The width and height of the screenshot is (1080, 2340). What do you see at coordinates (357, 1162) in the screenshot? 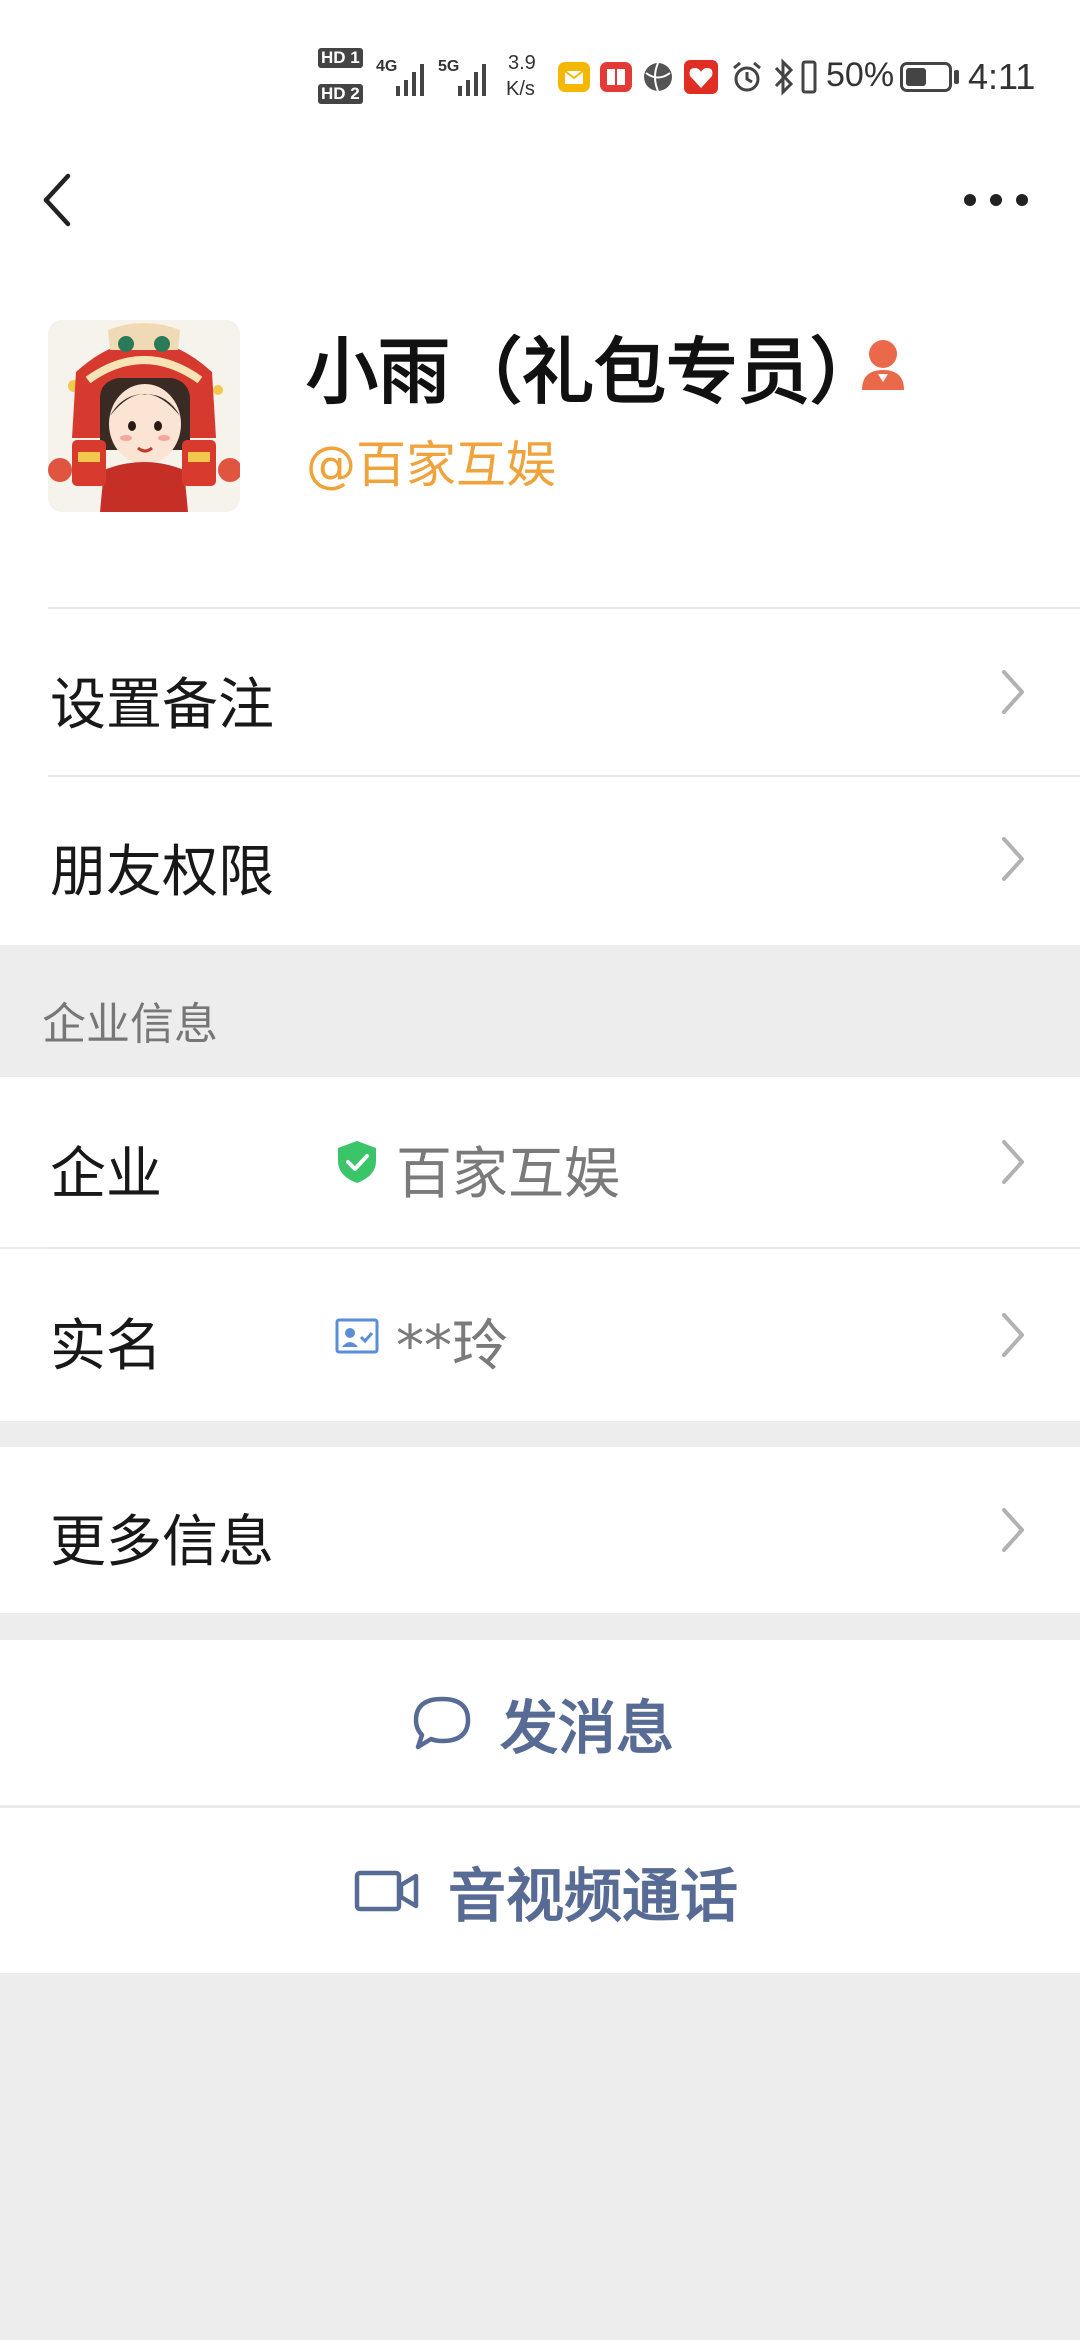
I see `verified-shield-icon` at bounding box center [357, 1162].